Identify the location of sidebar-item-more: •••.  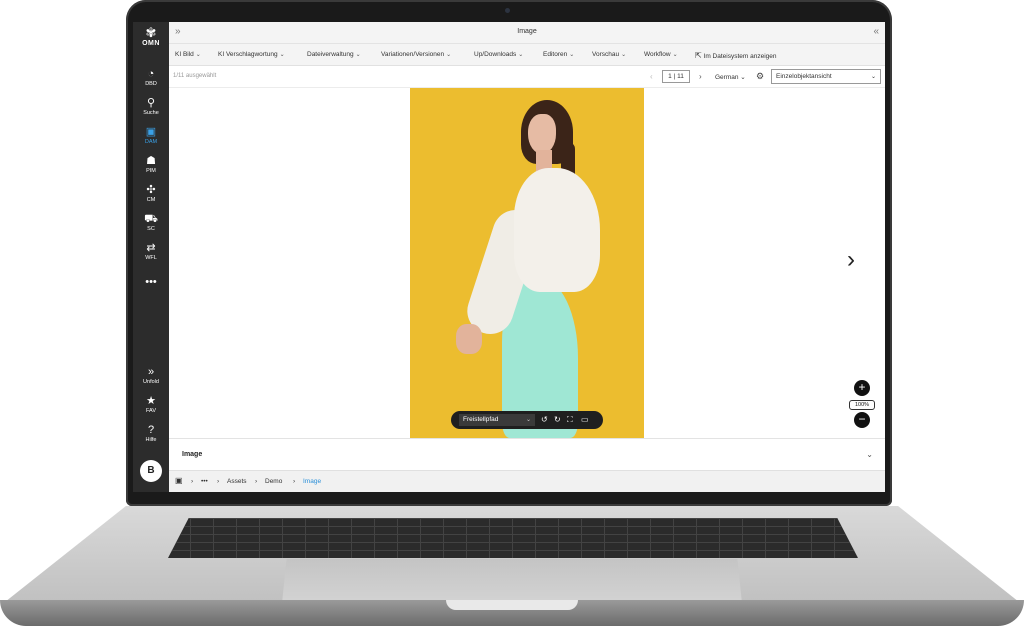
(151, 282).